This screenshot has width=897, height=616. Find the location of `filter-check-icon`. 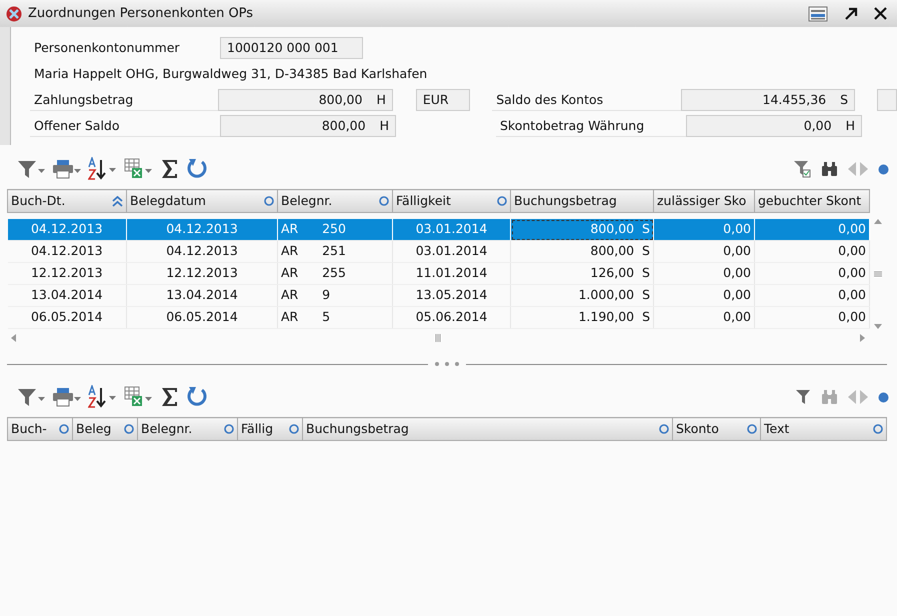

filter-check-icon is located at coordinates (802, 169).